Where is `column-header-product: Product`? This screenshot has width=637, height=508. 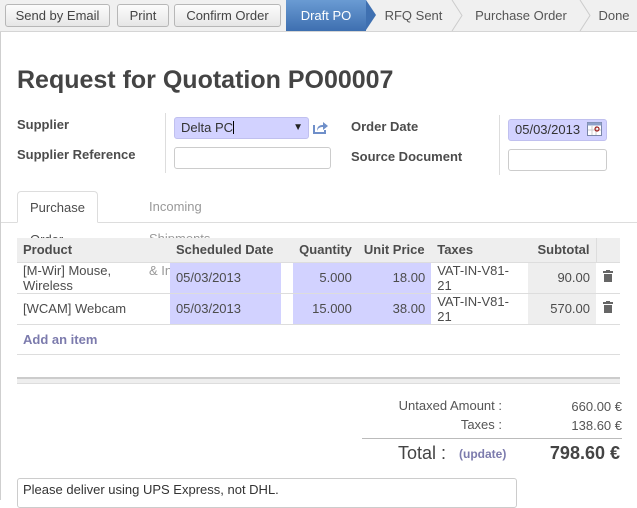
column-header-product: Product is located at coordinates (93, 250).